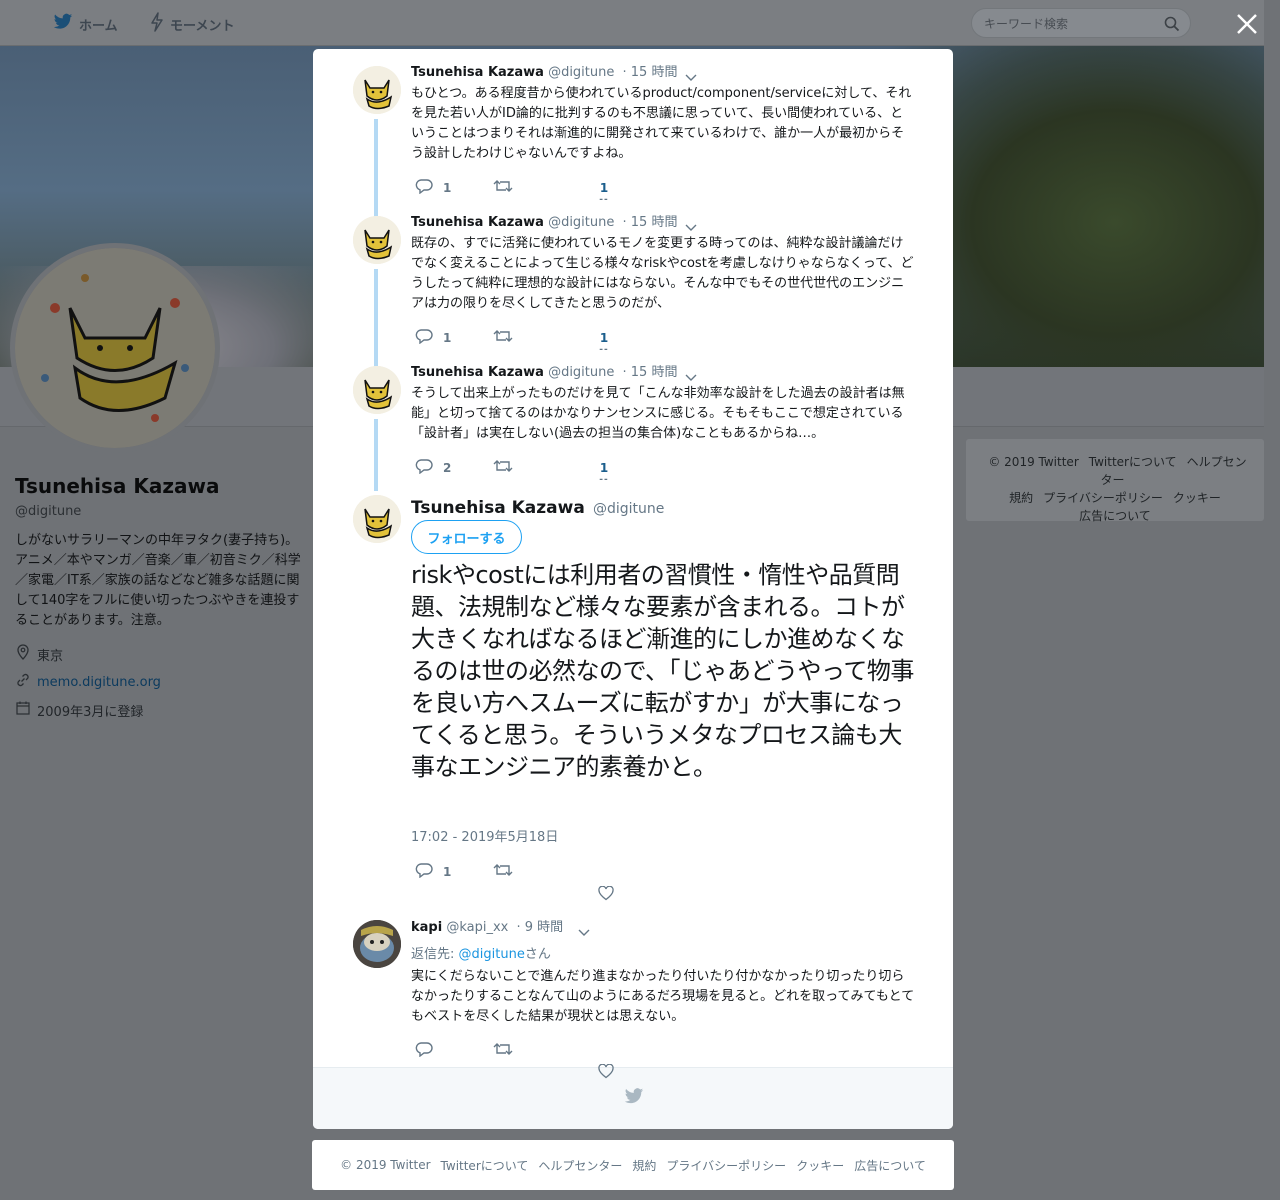 This screenshot has height=1200, width=1280. What do you see at coordinates (1197, 498) in the screenshot?
I see `sidebar-footer-cookies: クッキー` at bounding box center [1197, 498].